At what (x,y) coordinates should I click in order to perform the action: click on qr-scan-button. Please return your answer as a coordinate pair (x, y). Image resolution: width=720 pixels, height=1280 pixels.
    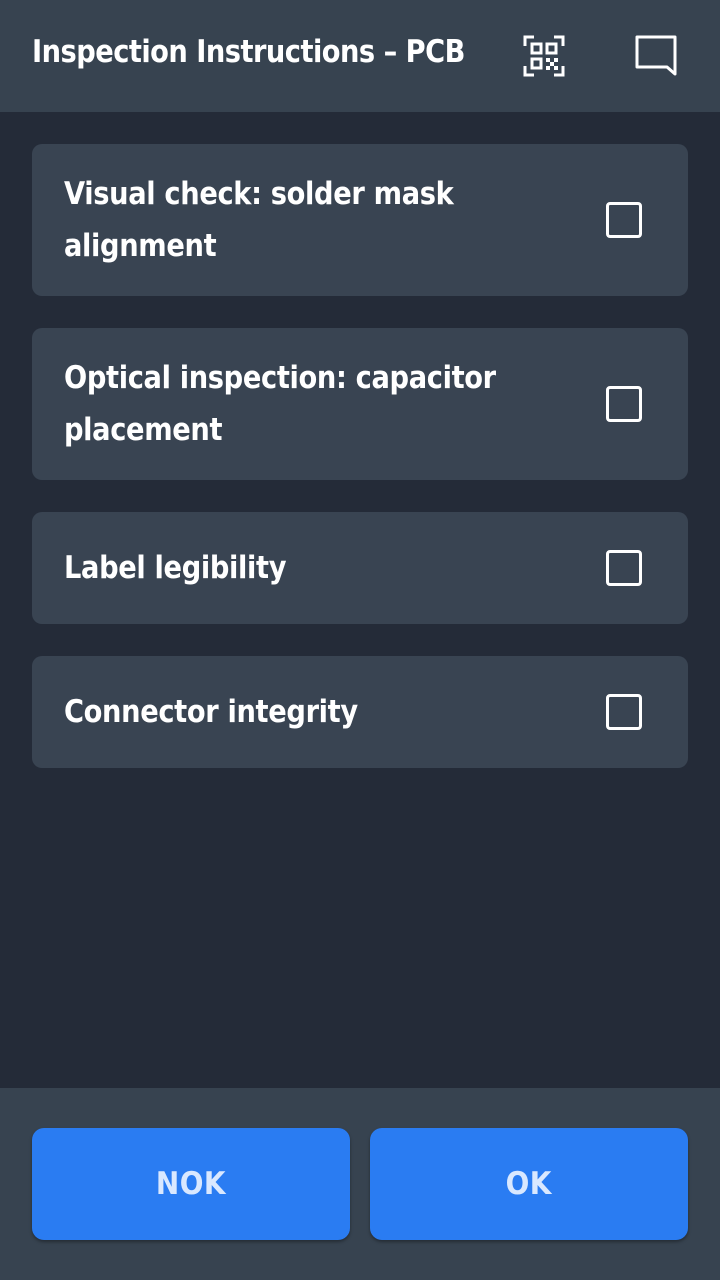
    Looking at the image, I should click on (544, 56).